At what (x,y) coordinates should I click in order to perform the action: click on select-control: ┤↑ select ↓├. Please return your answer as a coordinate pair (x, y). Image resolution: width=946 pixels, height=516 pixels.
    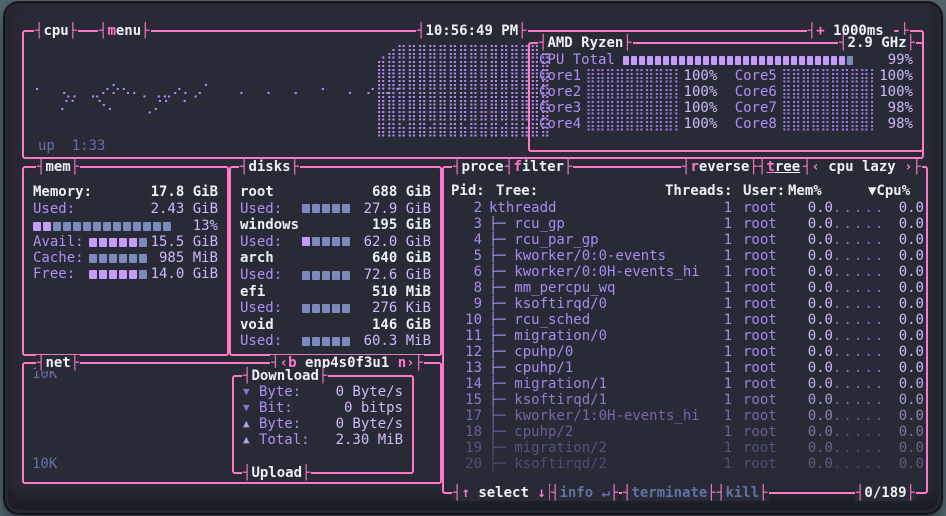
    Looking at the image, I should click on (504, 493).